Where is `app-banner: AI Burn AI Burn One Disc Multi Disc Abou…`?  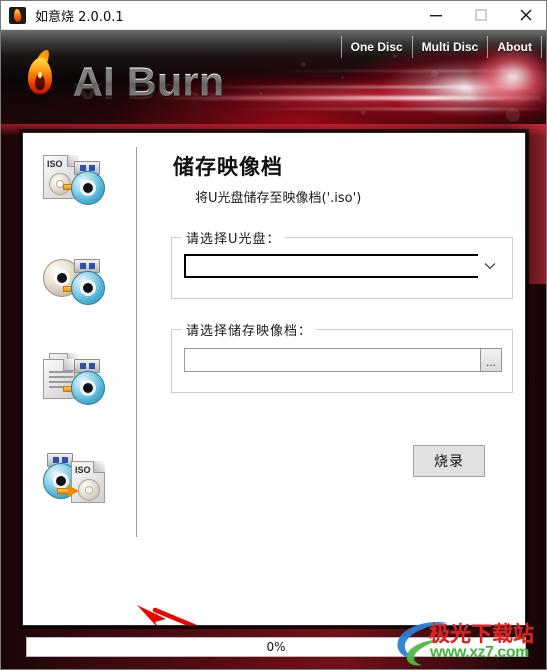 app-banner: AI Burn AI Burn One Disc Multi Disc Abou… is located at coordinates (273, 77).